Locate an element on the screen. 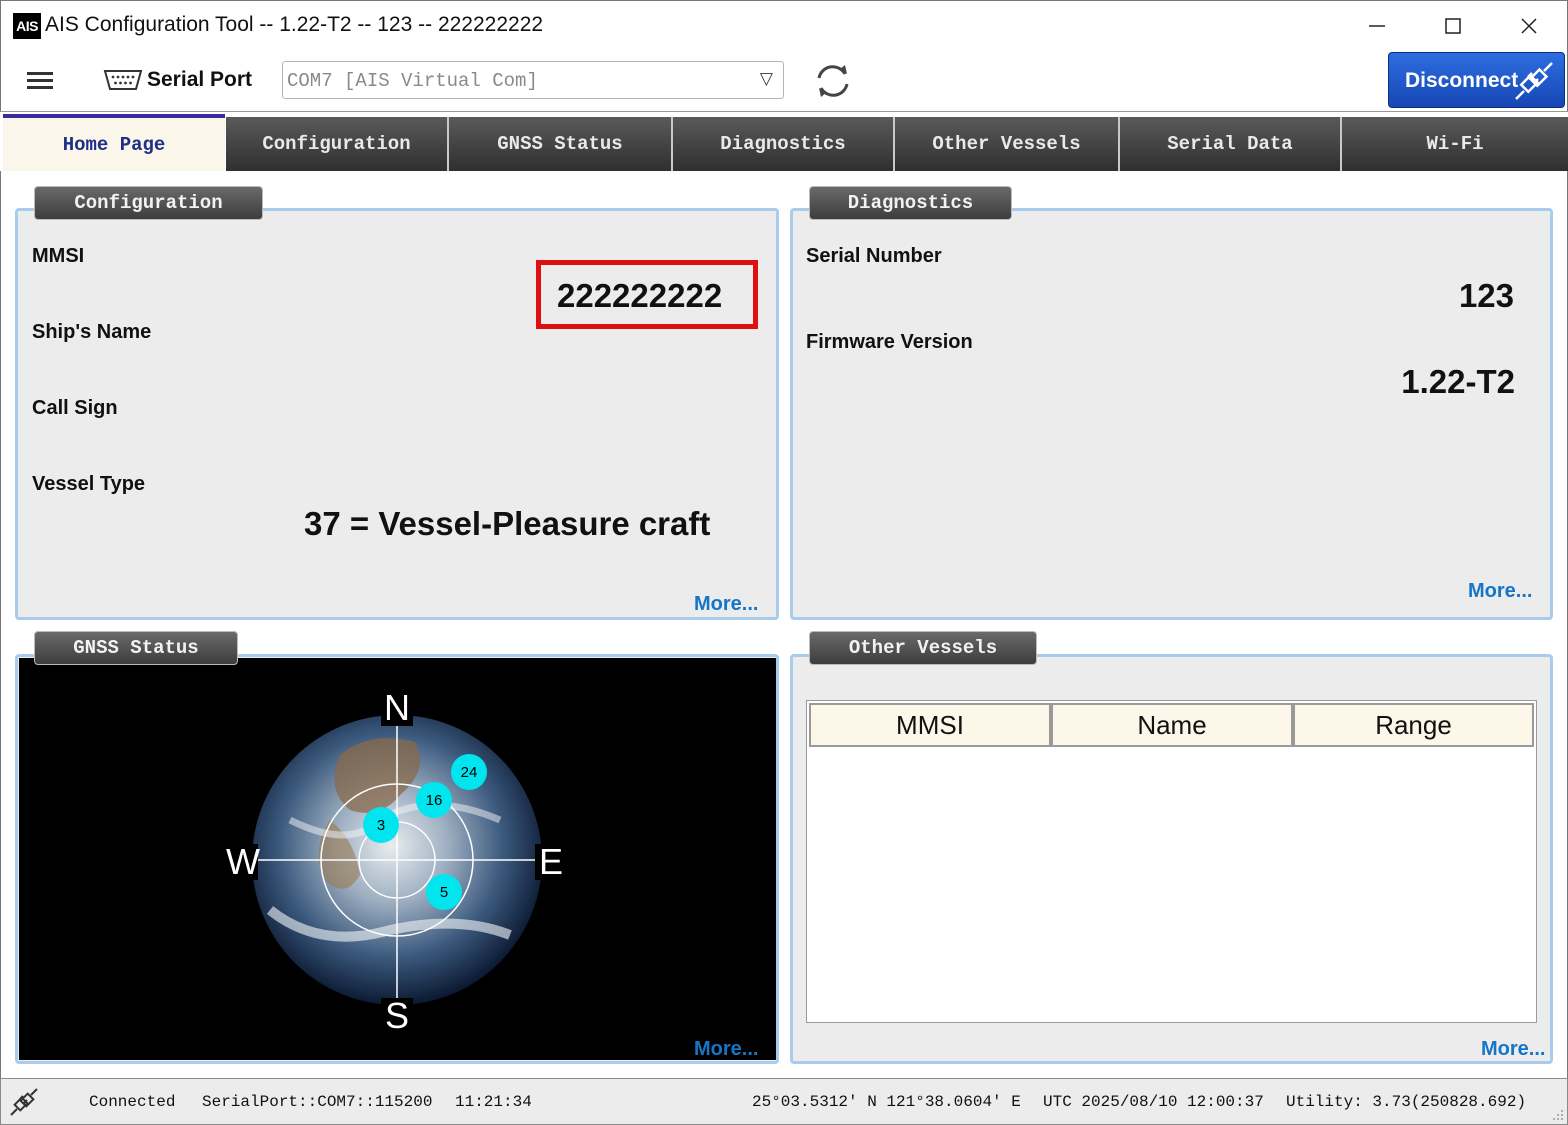 Image resolution: width=1568 pixels, height=1125 pixels. configuration-panel-title: Configuration is located at coordinates (148, 203).